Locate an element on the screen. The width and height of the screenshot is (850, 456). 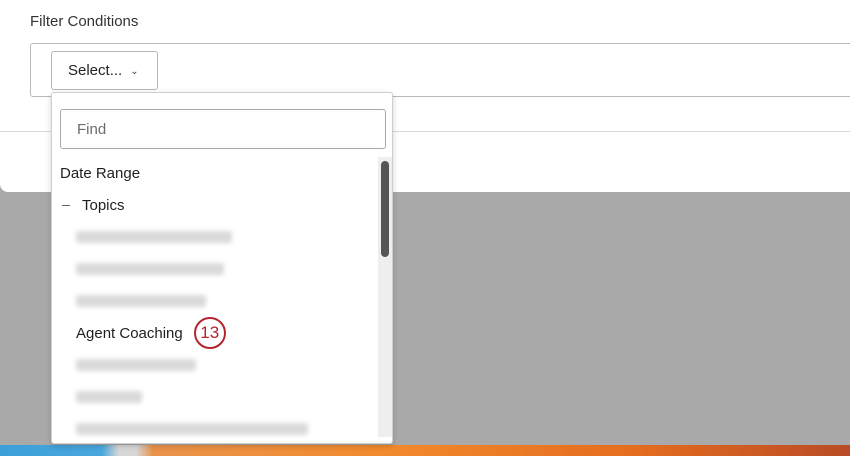
step-callout-badge: 13 is located at coordinates (209, 333).